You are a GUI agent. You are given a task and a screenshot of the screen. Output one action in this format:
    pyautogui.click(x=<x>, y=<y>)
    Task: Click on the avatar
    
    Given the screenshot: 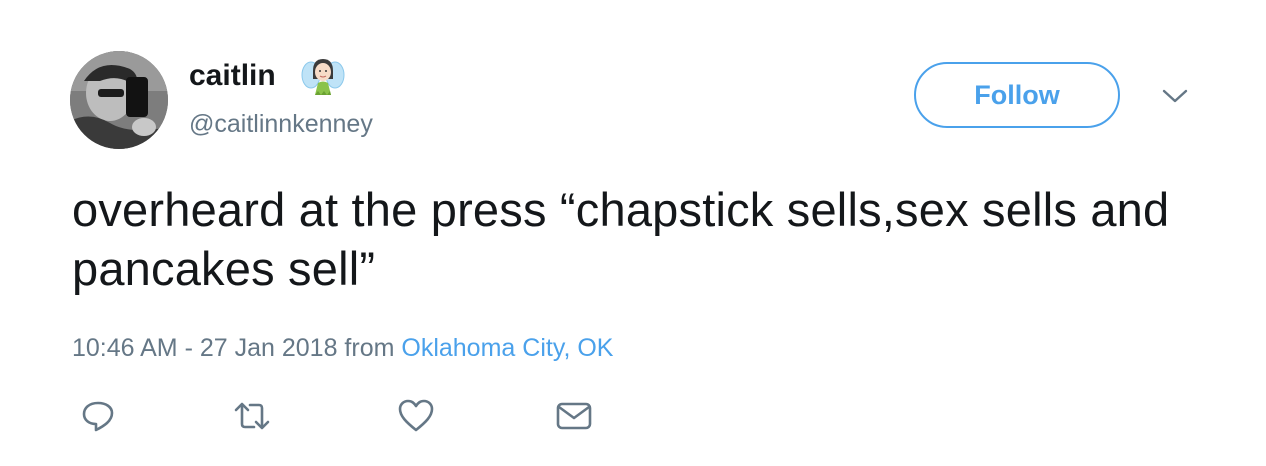 What is the action you would take?
    pyautogui.click(x=119, y=100)
    